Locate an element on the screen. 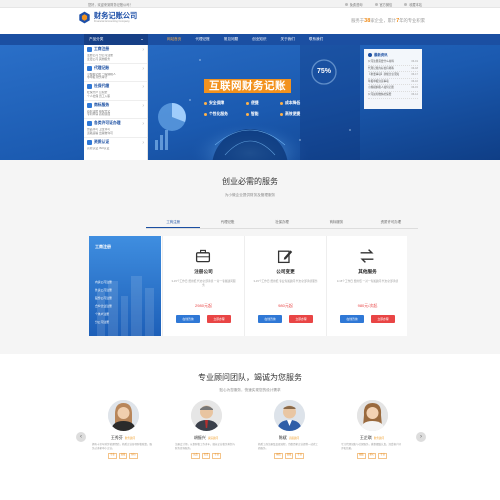  news-item-date: 06-18 is located at coordinates (414, 68).